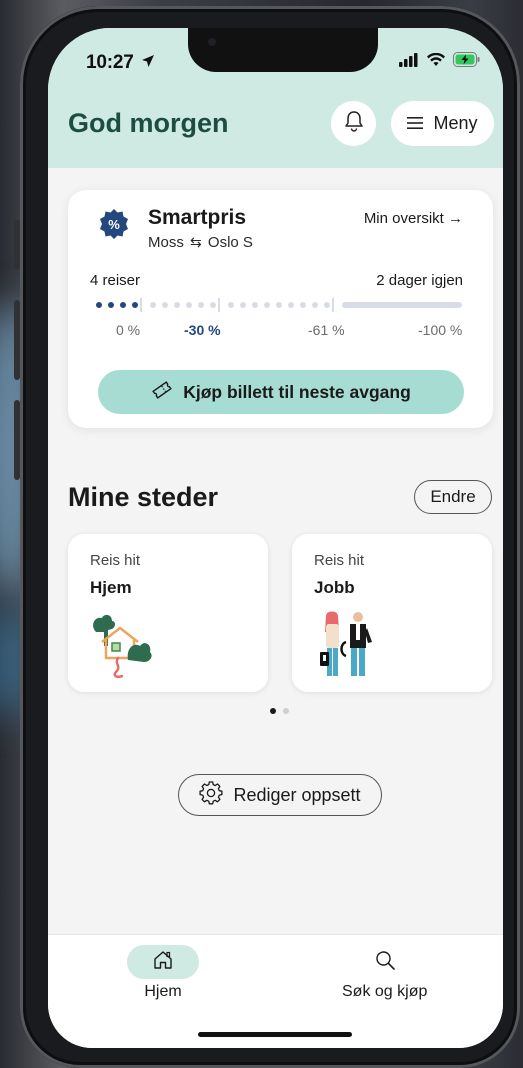 The width and height of the screenshot is (523, 1068). I want to click on nav-pill, so click(385, 962).